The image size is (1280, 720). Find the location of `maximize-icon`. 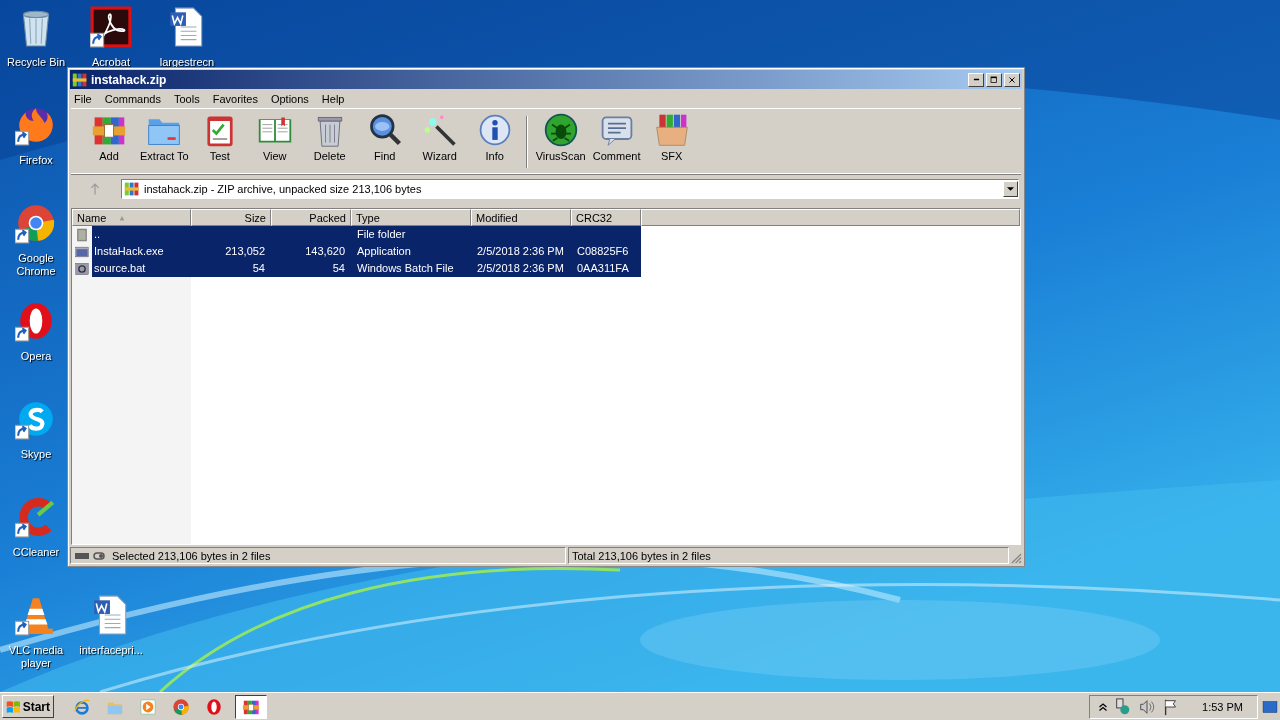

maximize-icon is located at coordinates (994, 79).